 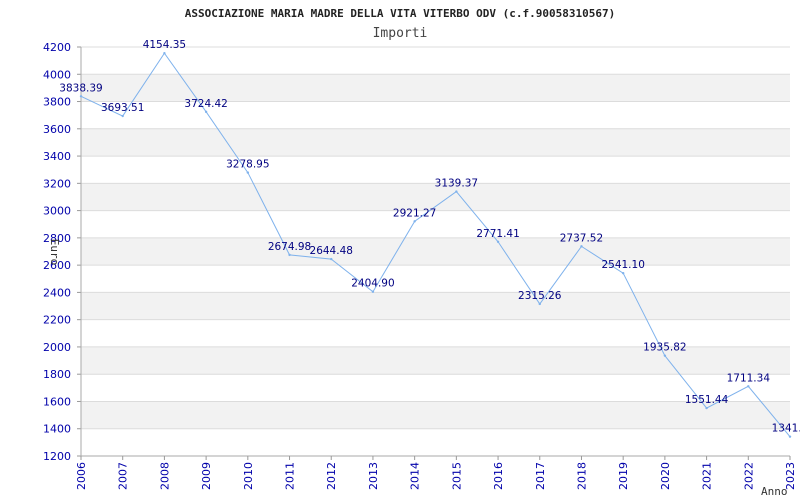 What do you see at coordinates (581, 476) in the screenshot?
I see `x-tick-label: 2018` at bounding box center [581, 476].